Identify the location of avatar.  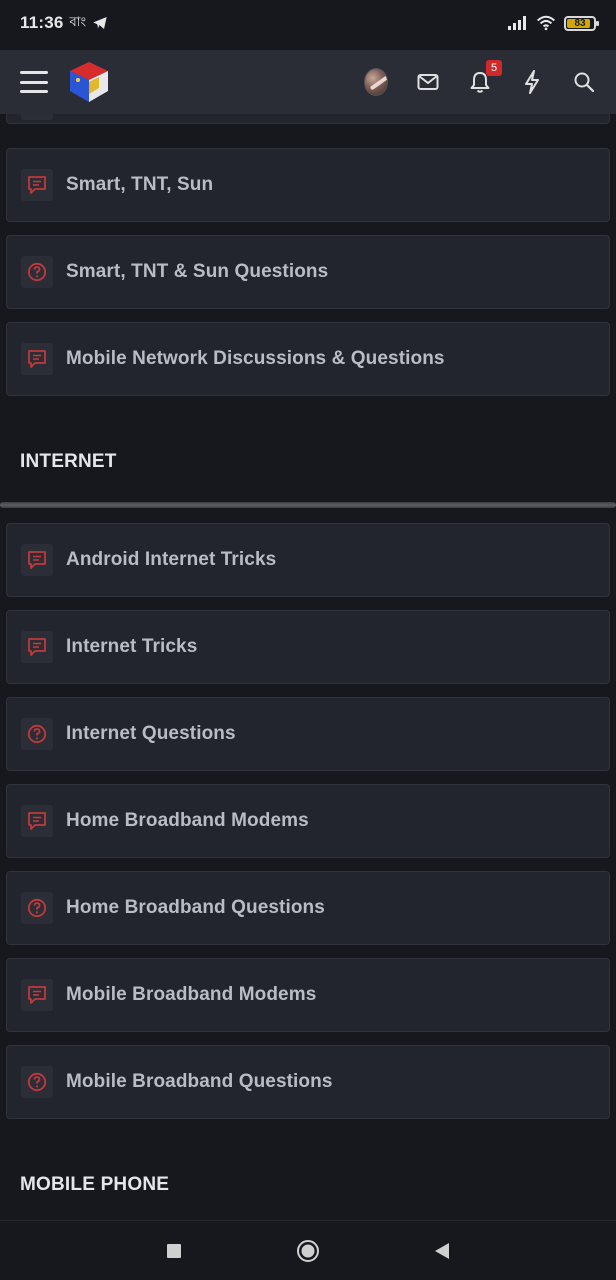
(376, 82).